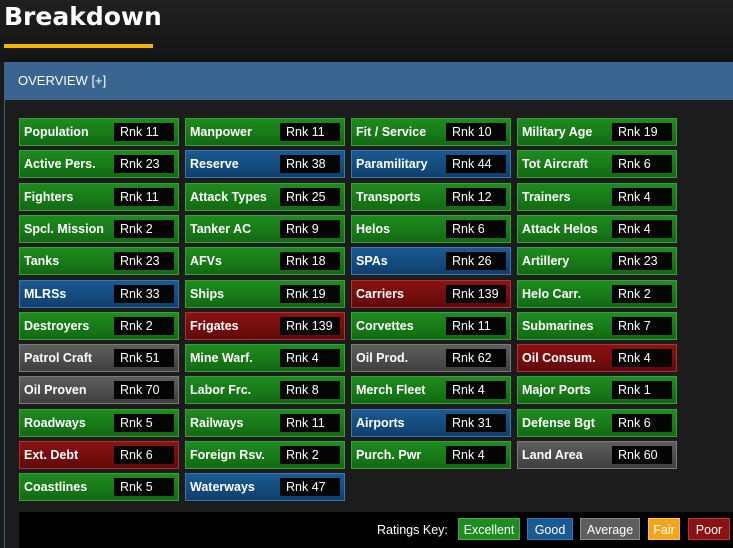 This screenshot has width=733, height=548. What do you see at coordinates (597, 325) in the screenshot?
I see `stat-cell: Submarines Rnk 7` at bounding box center [597, 325].